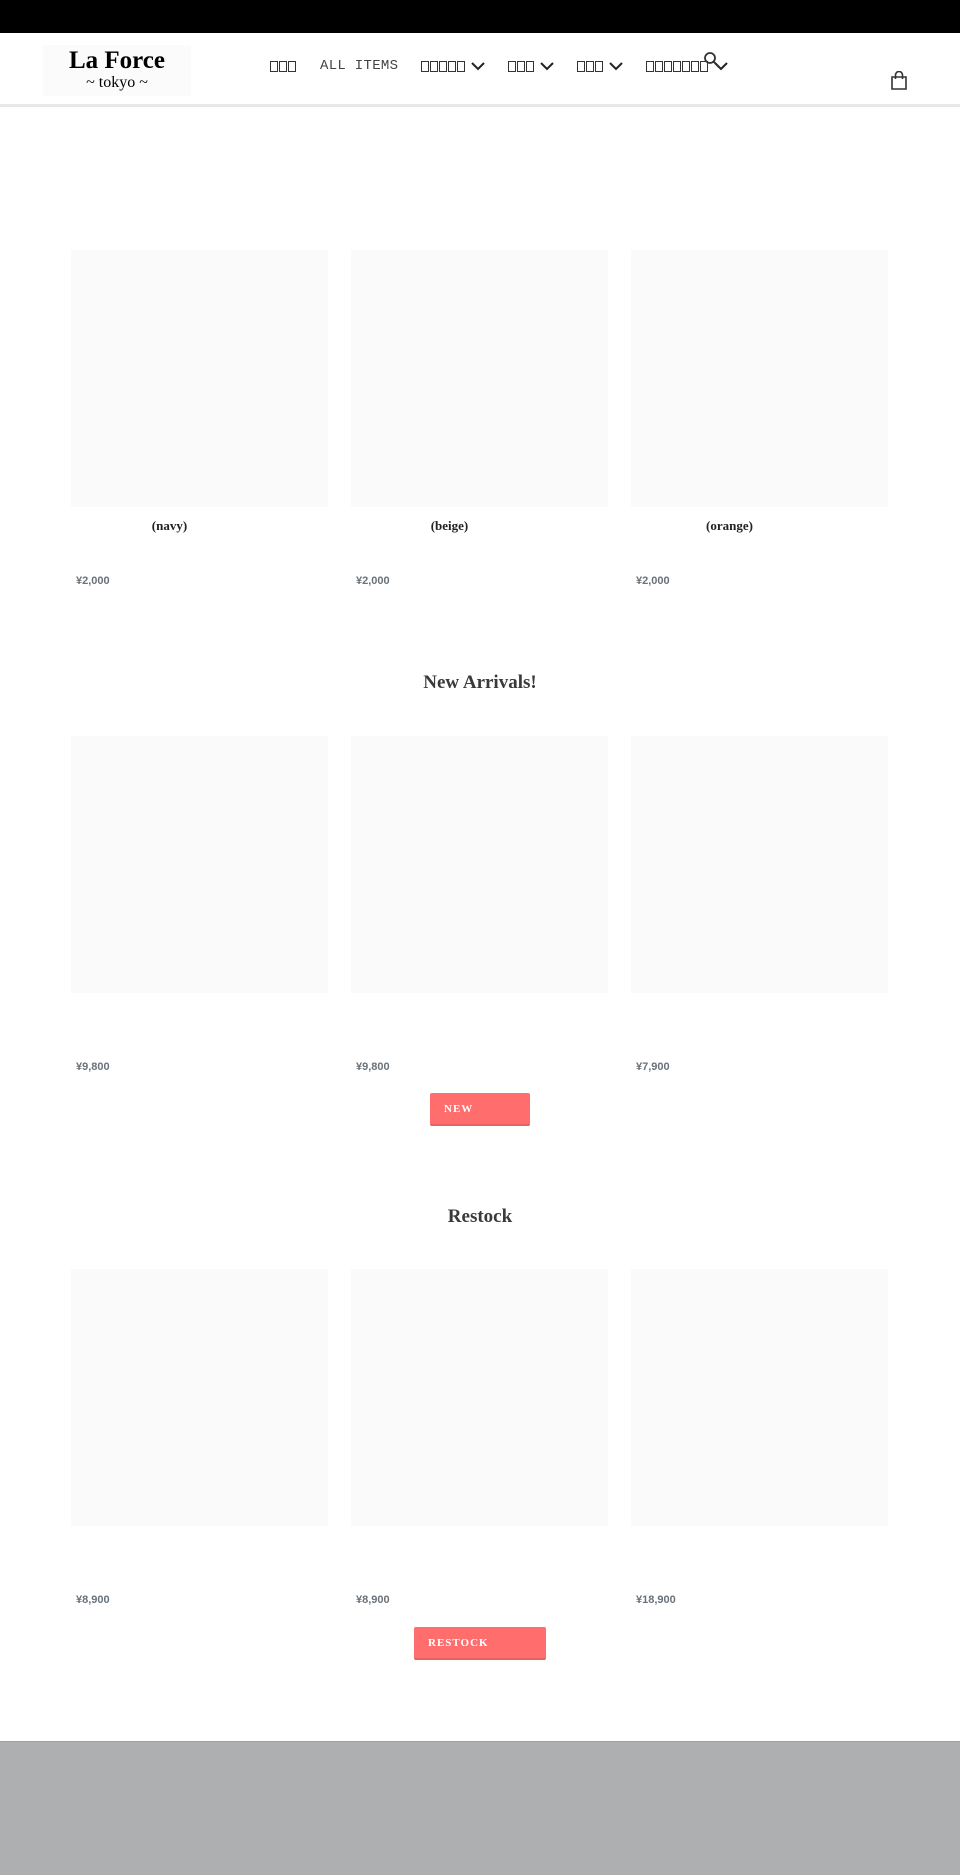 The image size is (960, 1875). What do you see at coordinates (480, 1808) in the screenshot?
I see `site-footer` at bounding box center [480, 1808].